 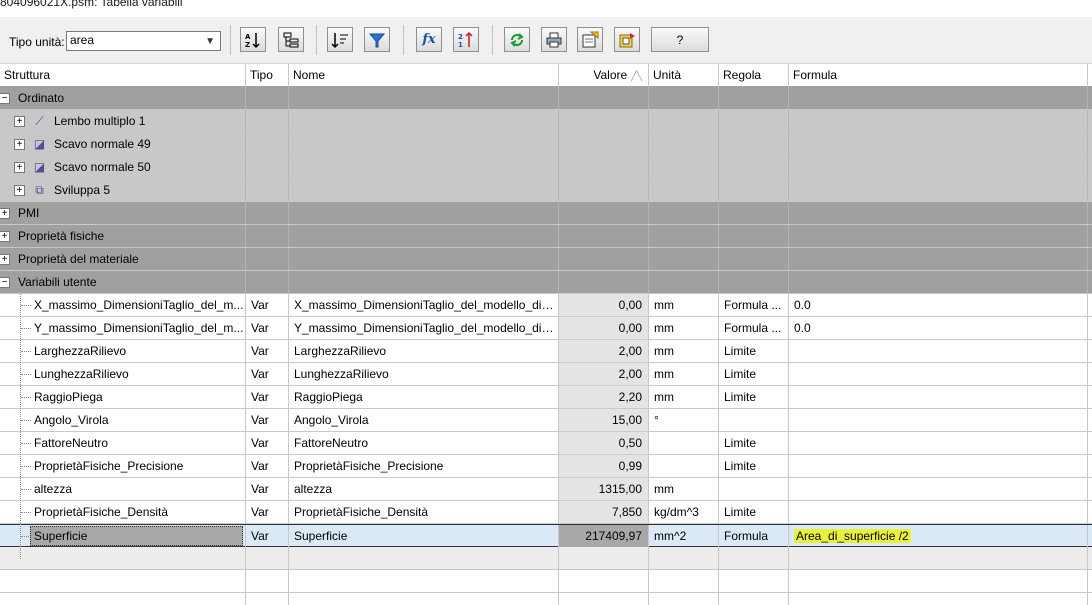 What do you see at coordinates (546, 167) in the screenshot?
I see `feature-row: + ◪ Scavo normale 50` at bounding box center [546, 167].